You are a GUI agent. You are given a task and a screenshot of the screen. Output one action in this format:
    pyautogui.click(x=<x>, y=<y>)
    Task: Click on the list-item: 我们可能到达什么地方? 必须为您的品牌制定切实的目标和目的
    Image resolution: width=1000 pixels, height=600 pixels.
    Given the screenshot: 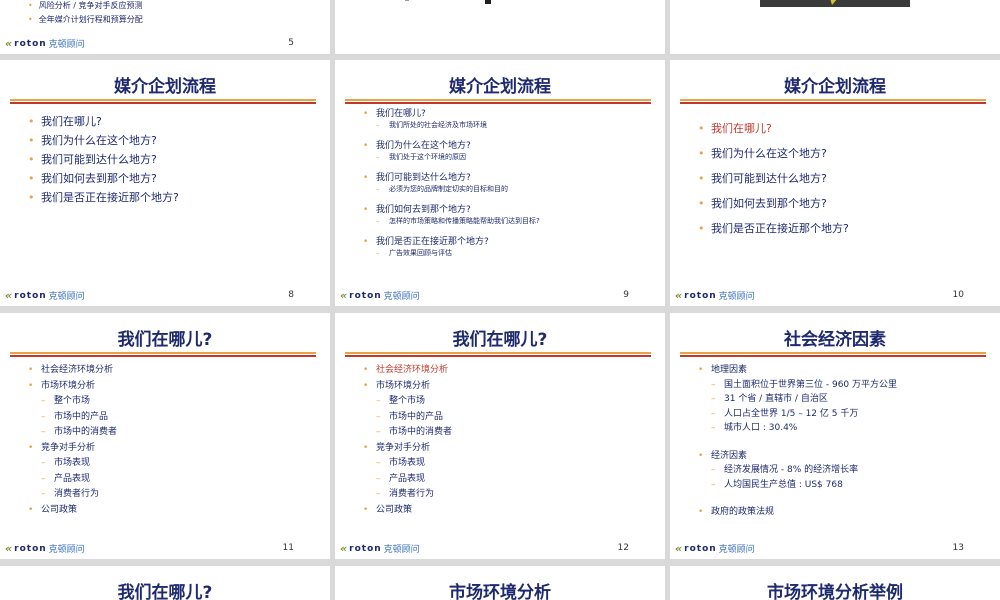 What is the action you would take?
    pyautogui.click(x=451, y=183)
    